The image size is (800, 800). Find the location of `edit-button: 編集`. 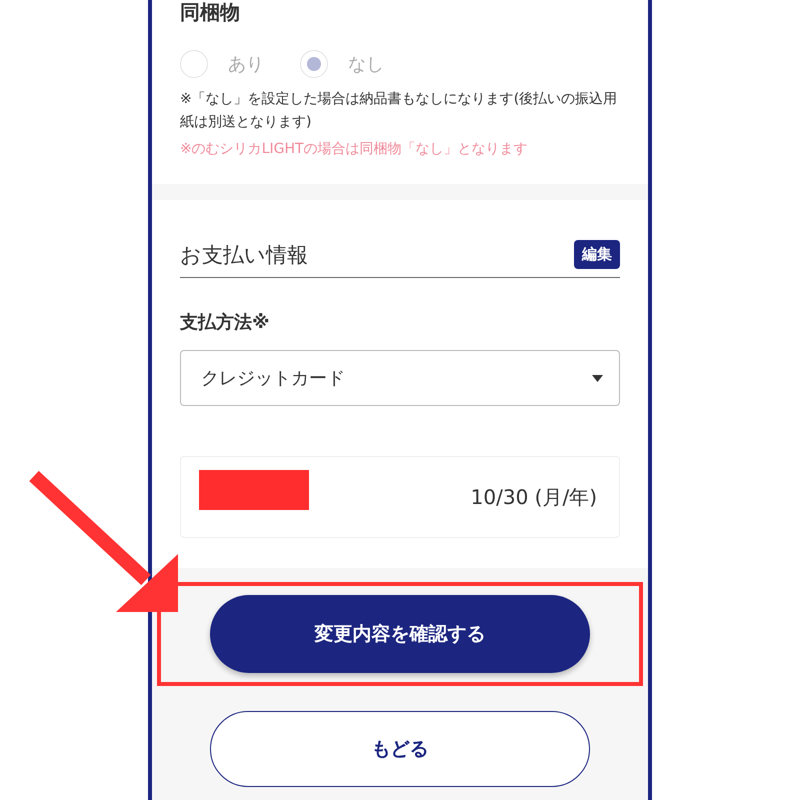

edit-button: 編集 is located at coordinates (597, 254).